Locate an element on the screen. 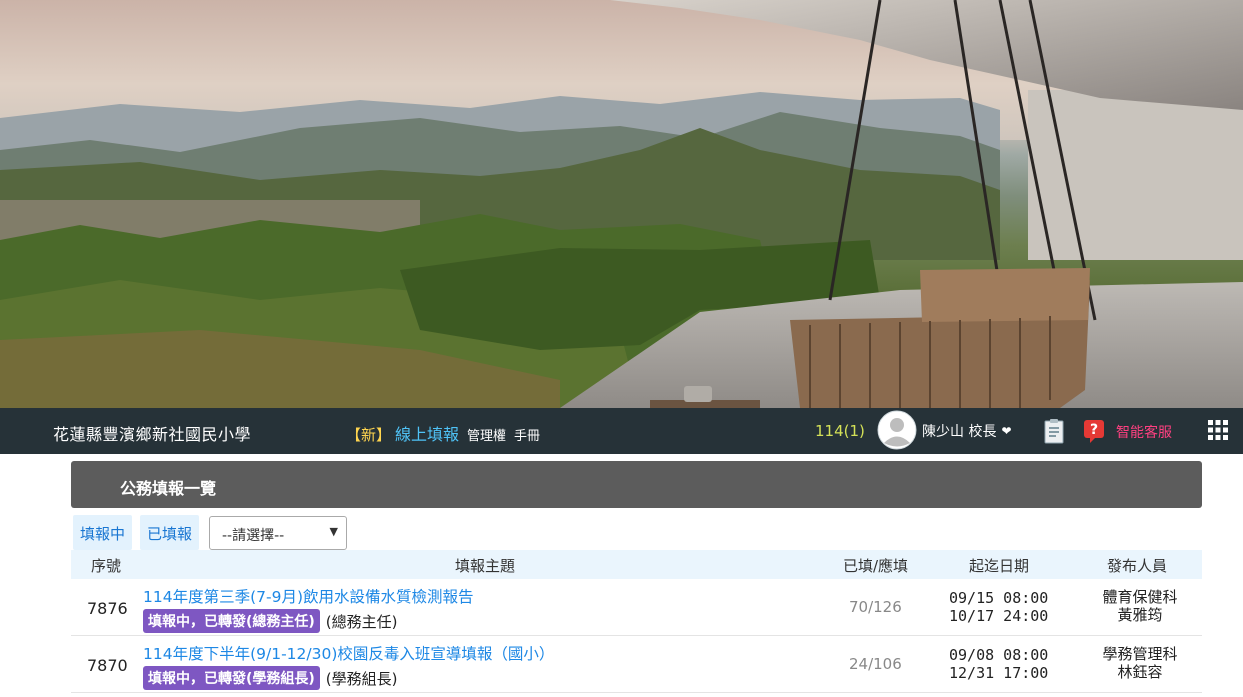  smart-service-link: 智能客服 is located at coordinates (1144, 432).